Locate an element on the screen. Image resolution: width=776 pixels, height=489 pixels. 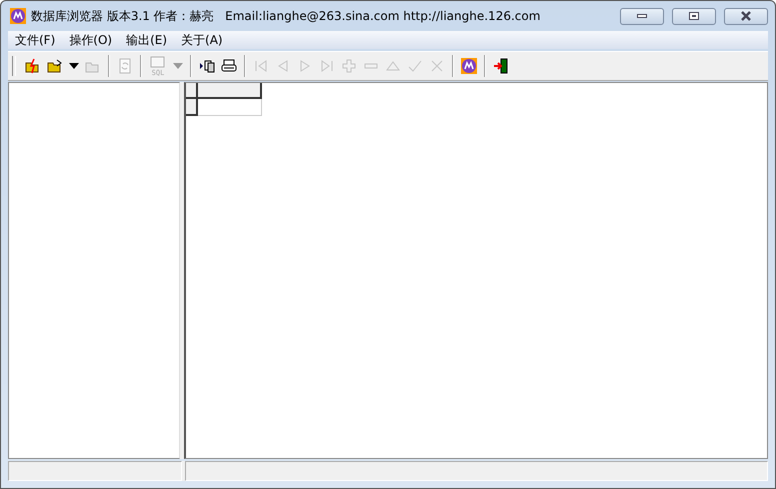
close-icon is located at coordinates (746, 16).